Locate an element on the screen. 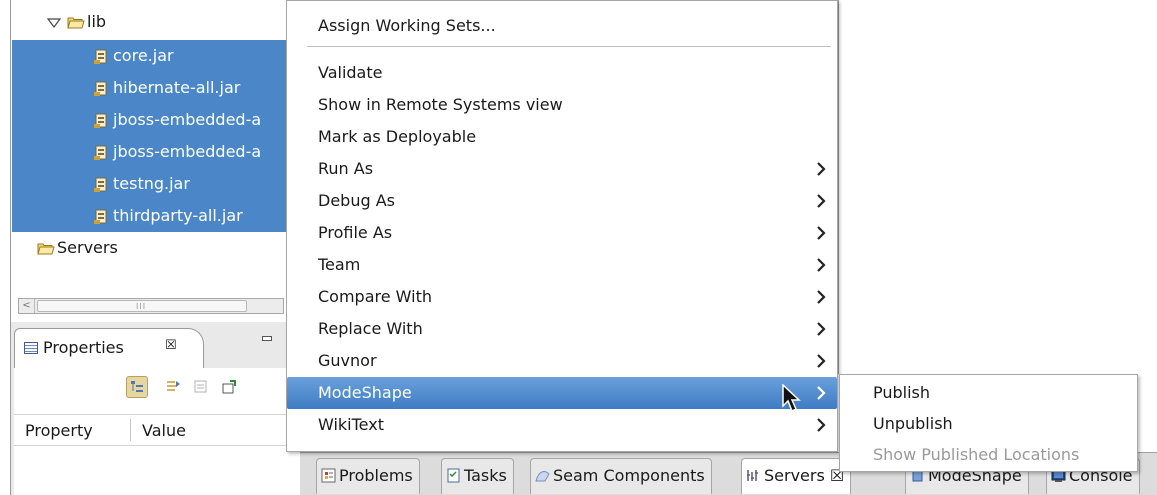 This screenshot has height=495, width=1157. menu-item-validate: Validate is located at coordinates (562, 73).